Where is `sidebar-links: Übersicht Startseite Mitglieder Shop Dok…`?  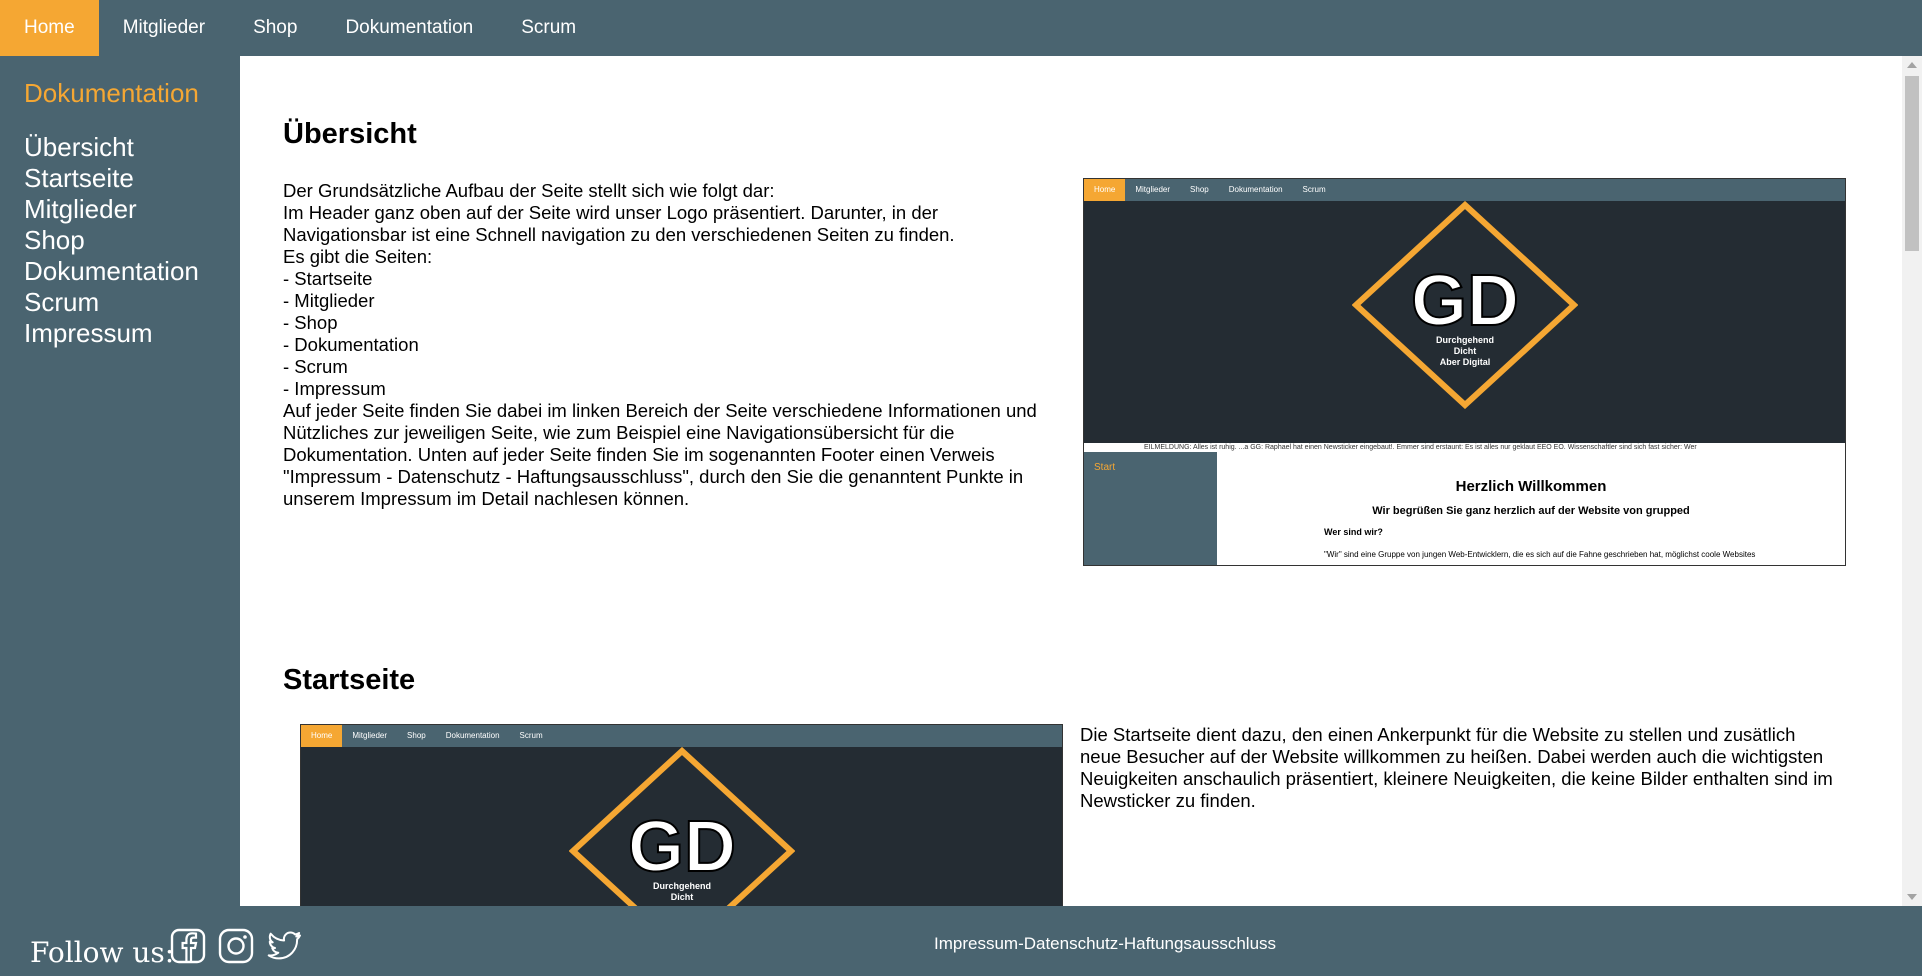 sidebar-links: Übersicht Startseite Mitglieder Shop Dok… is located at coordinates (111, 240).